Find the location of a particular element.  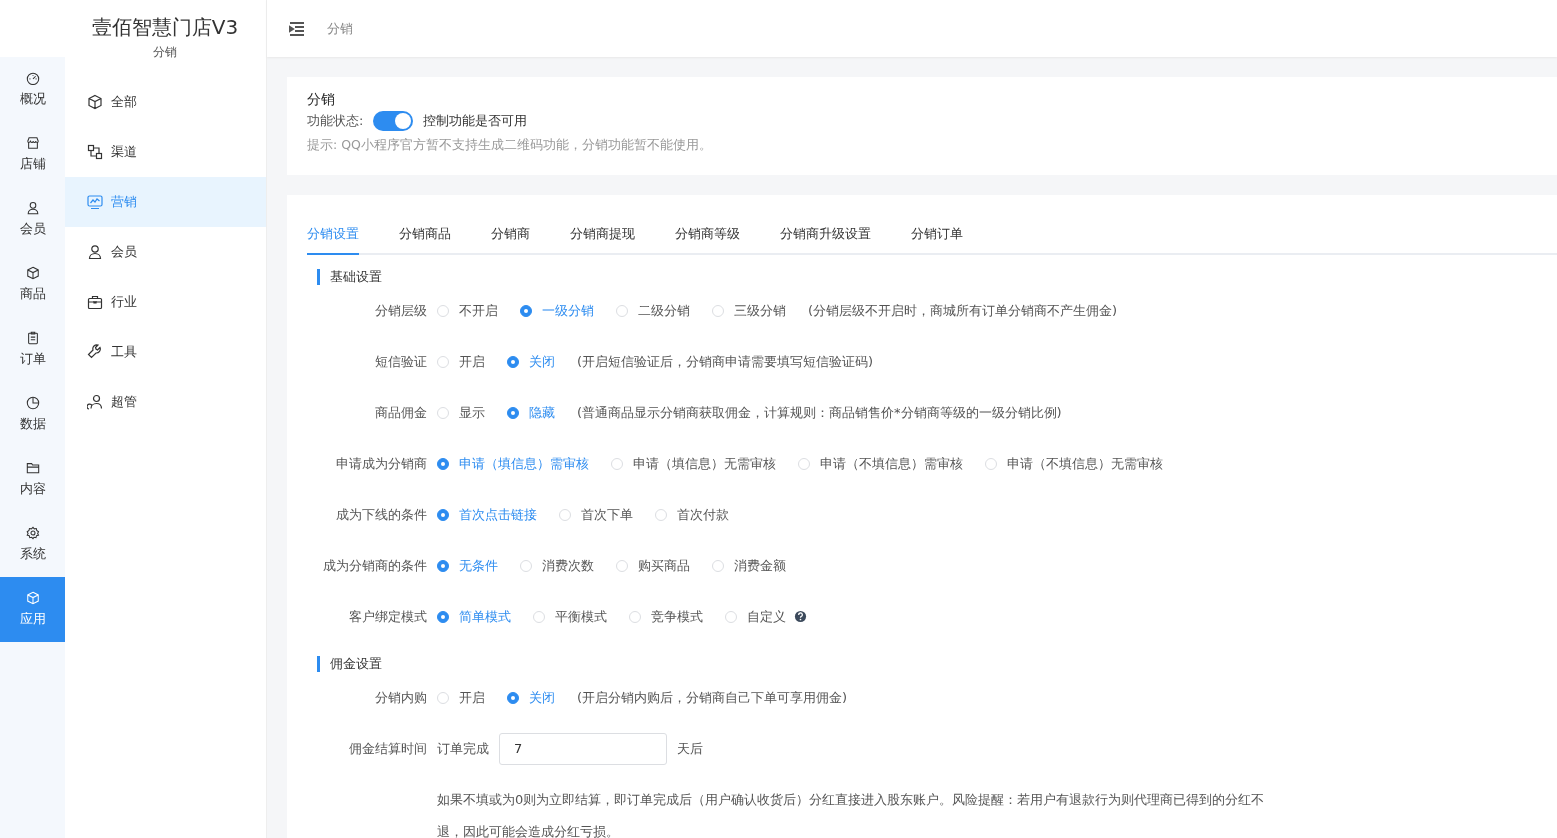

breadcrumb: 分销 is located at coordinates (340, 28).